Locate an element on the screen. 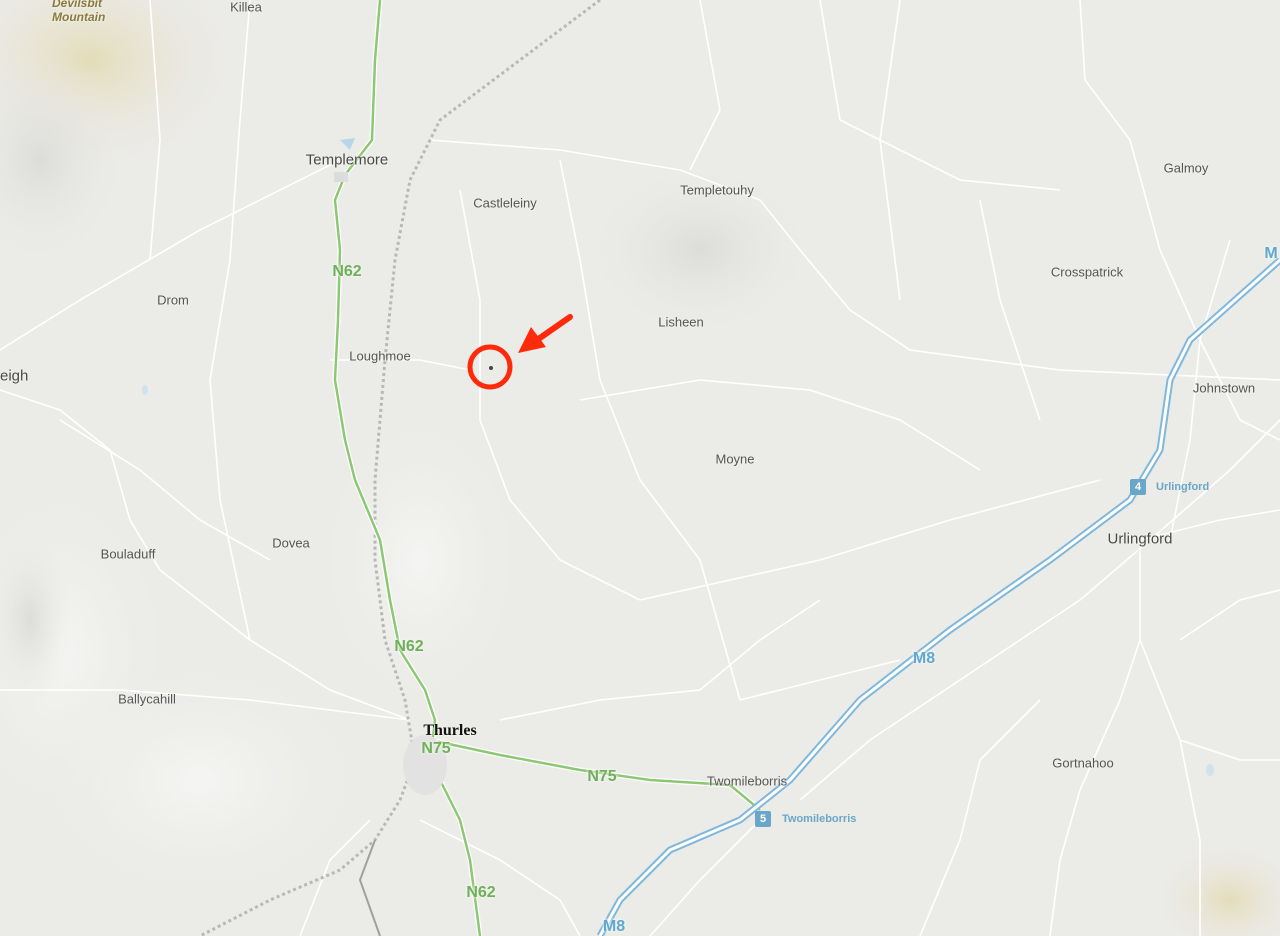 The image size is (1280, 936). arrow-icon is located at coordinates (545, 333).